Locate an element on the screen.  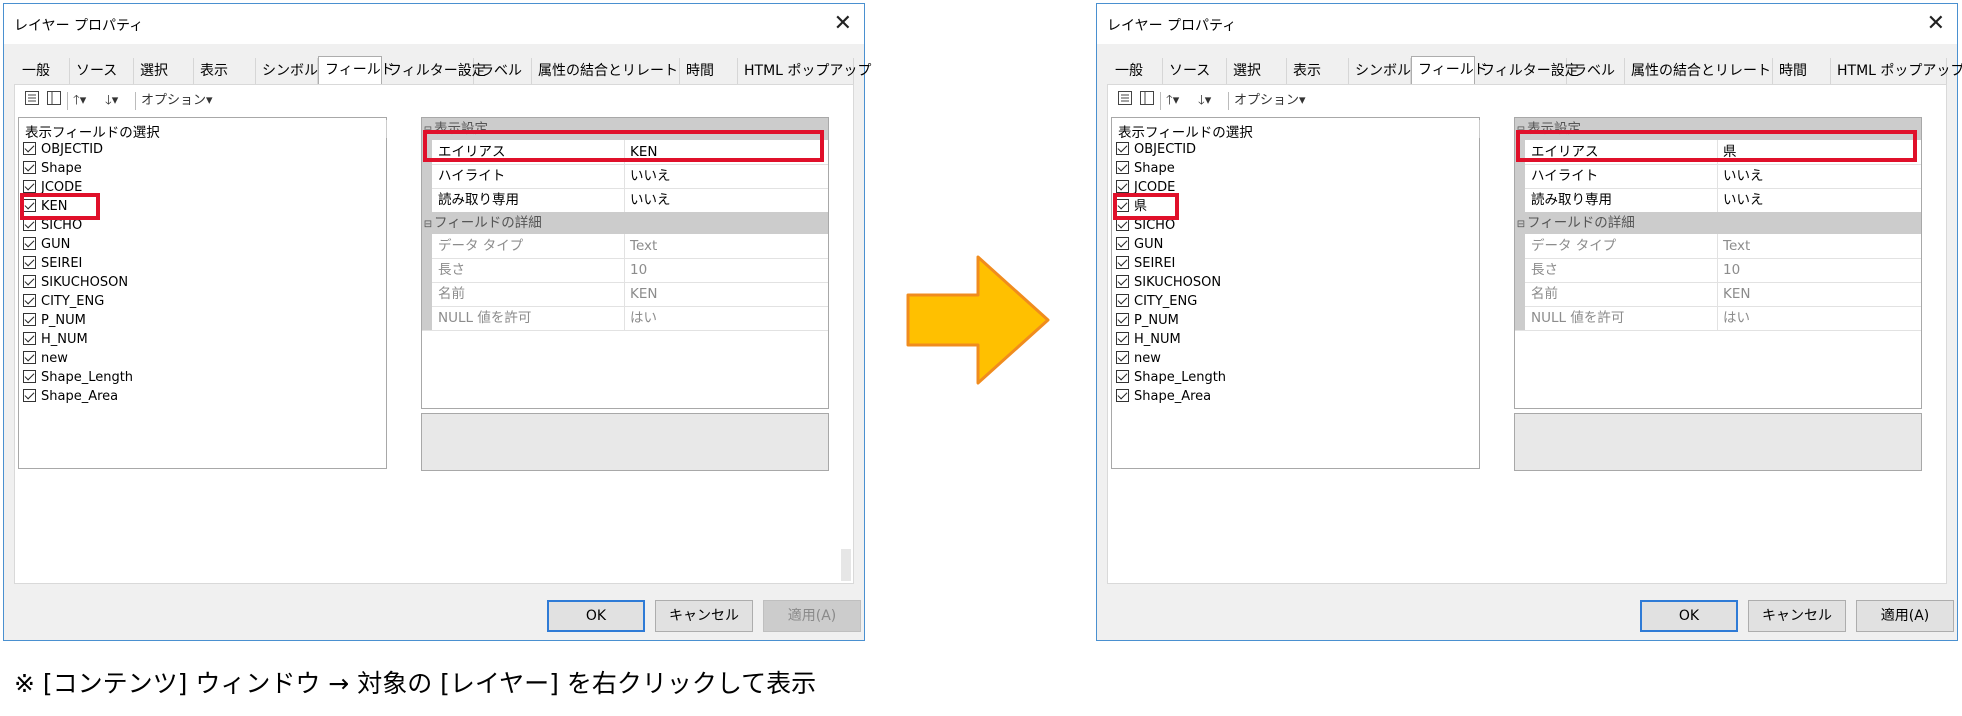
prop-row-readonly: 読み取り専用 いいえ is located at coordinates (625, 200).